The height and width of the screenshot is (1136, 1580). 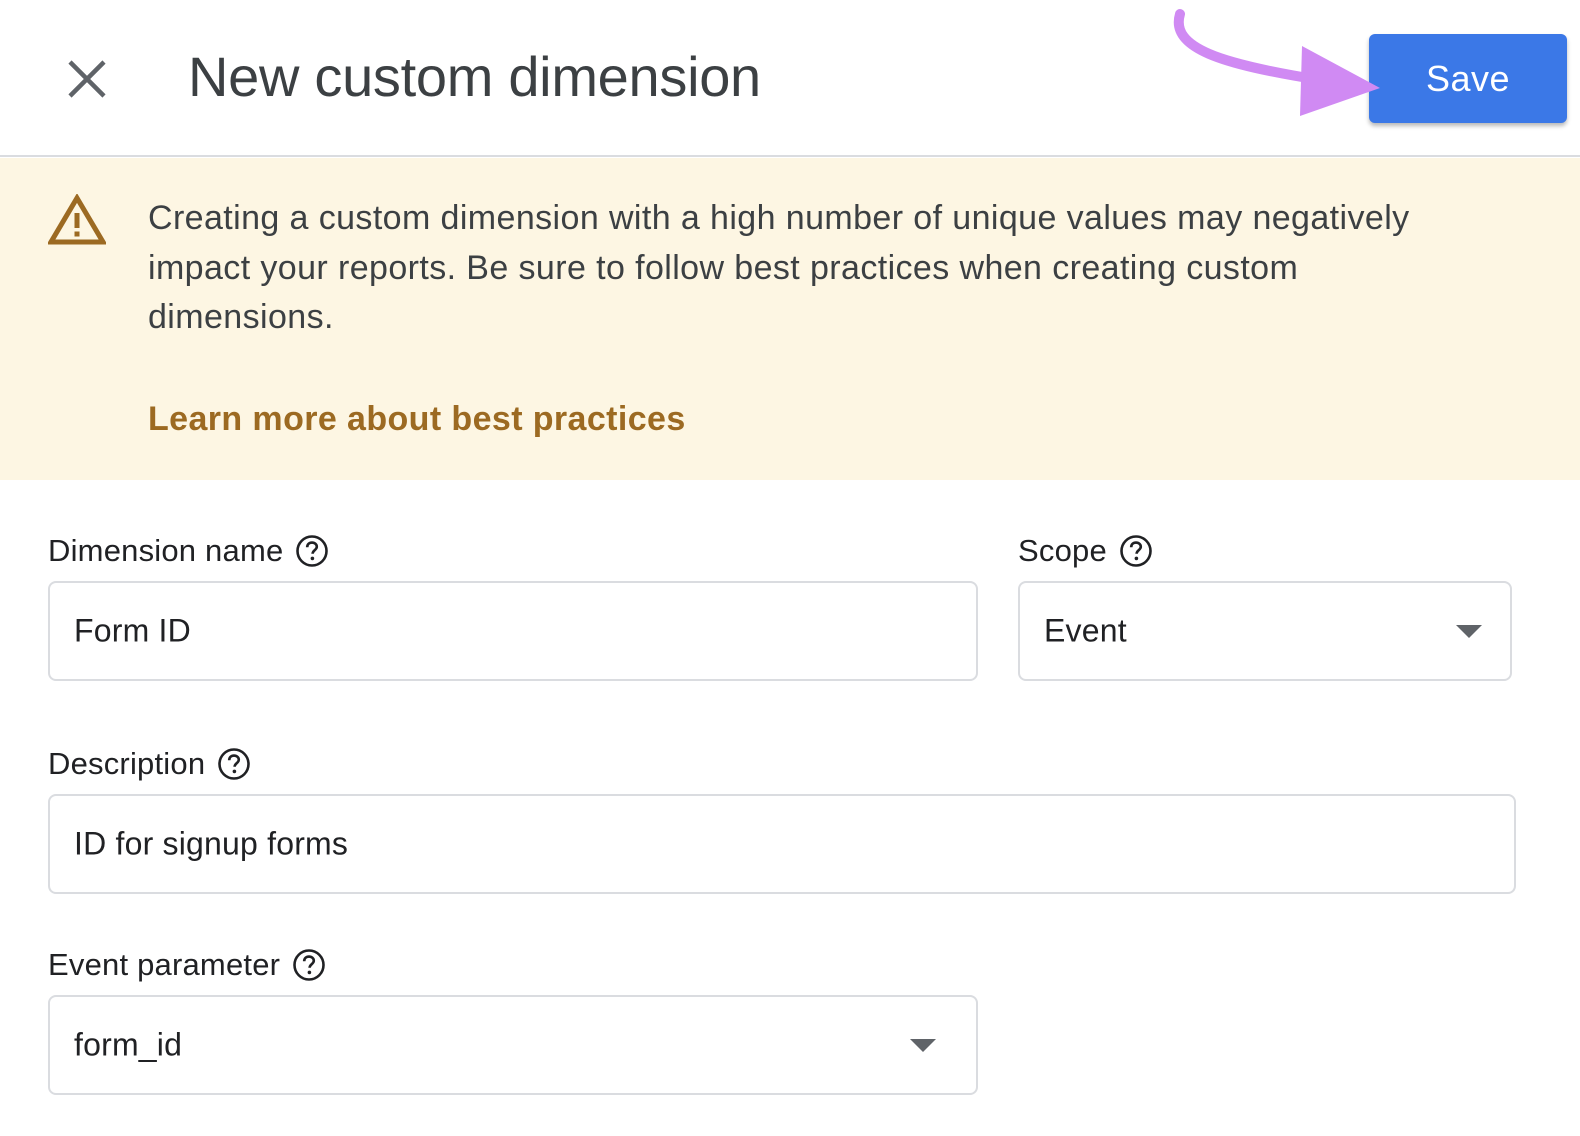 What do you see at coordinates (1276, 62) in the screenshot?
I see `annotation-arrow-icon` at bounding box center [1276, 62].